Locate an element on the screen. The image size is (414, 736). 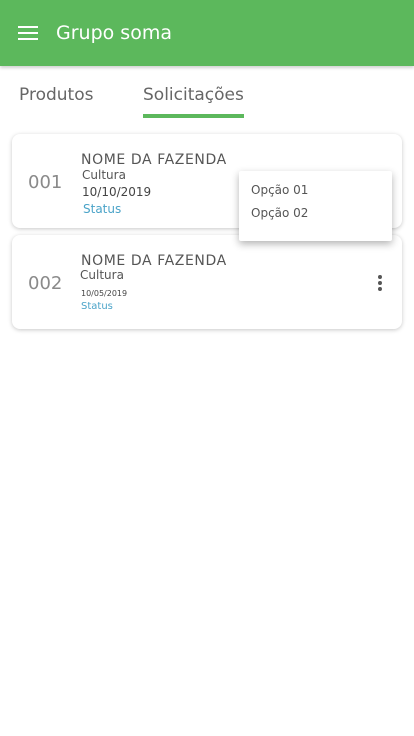
tab-produtos: Produtos is located at coordinates (56, 95).